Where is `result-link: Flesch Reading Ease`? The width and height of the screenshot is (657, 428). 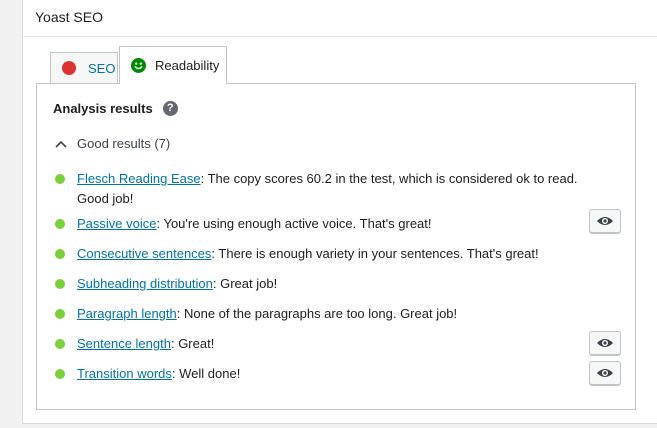 result-link: Flesch Reading Ease is located at coordinates (139, 178).